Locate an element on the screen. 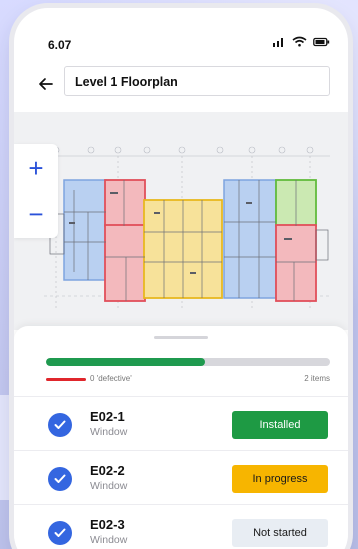  status-badge: Not started is located at coordinates (280, 533).